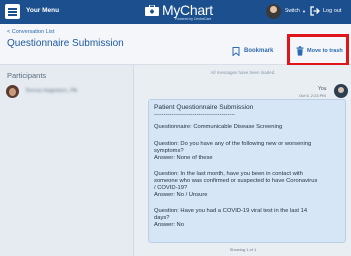 This screenshot has height=256, width=351. What do you see at coordinates (183, 158) in the screenshot?
I see `message-line: Answer: None of these` at bounding box center [183, 158].